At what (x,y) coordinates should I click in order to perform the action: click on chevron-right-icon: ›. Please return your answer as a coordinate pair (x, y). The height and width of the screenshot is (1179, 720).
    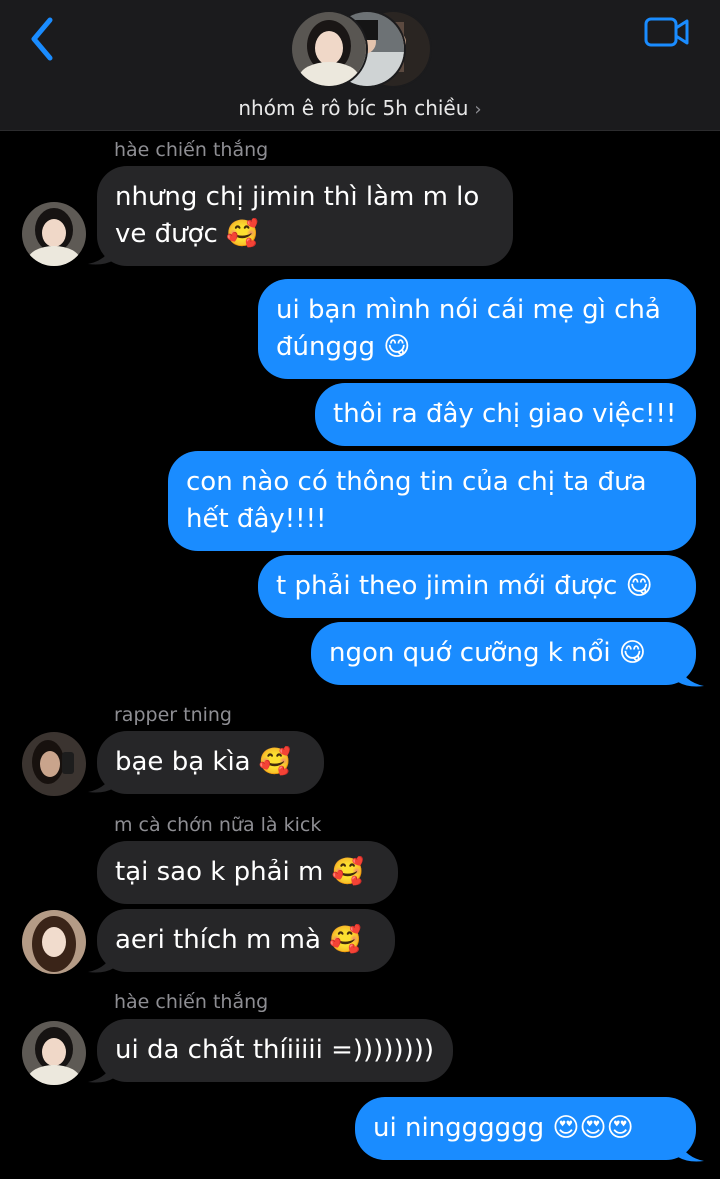
    Looking at the image, I should click on (478, 109).